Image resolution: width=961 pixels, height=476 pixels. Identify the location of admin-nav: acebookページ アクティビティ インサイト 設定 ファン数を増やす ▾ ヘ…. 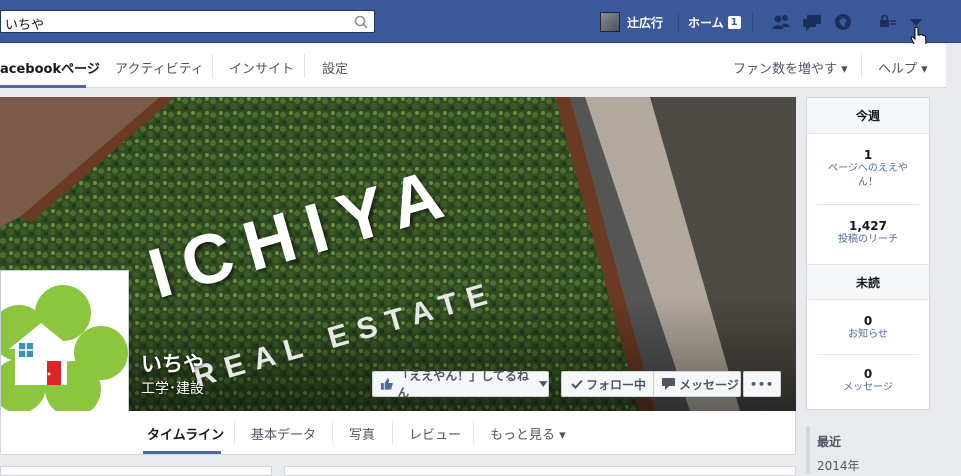
(473, 66).